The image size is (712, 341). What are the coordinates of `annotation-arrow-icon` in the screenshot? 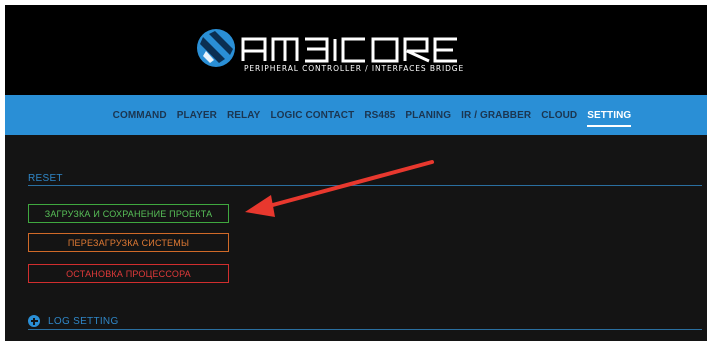 It's located at (339, 188).